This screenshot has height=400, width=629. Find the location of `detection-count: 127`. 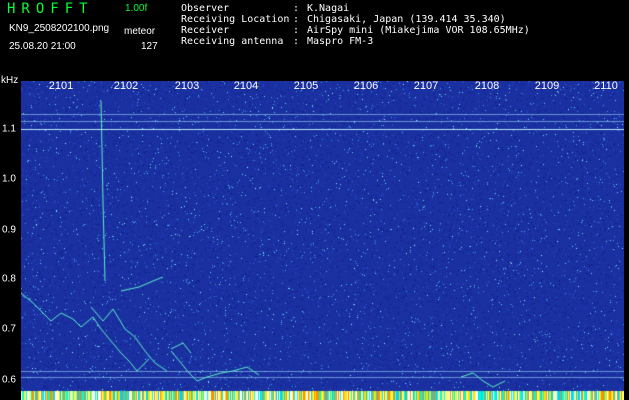

detection-count: 127 is located at coordinates (149, 46).